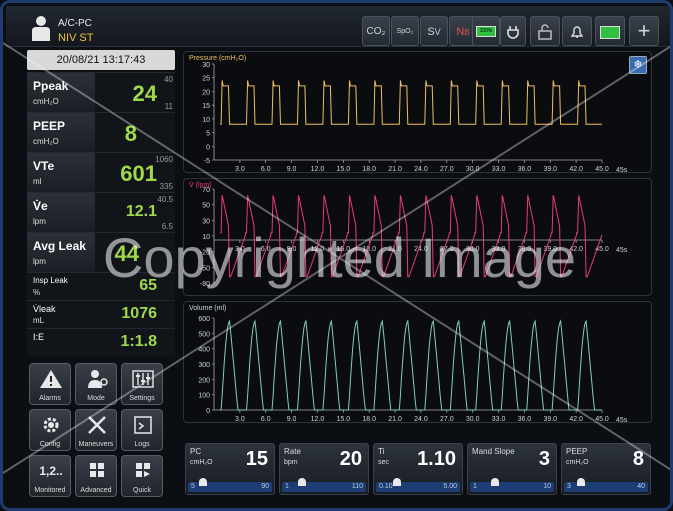  Describe the element at coordinates (97, 425) in the screenshot. I see `tools-icon` at that location.